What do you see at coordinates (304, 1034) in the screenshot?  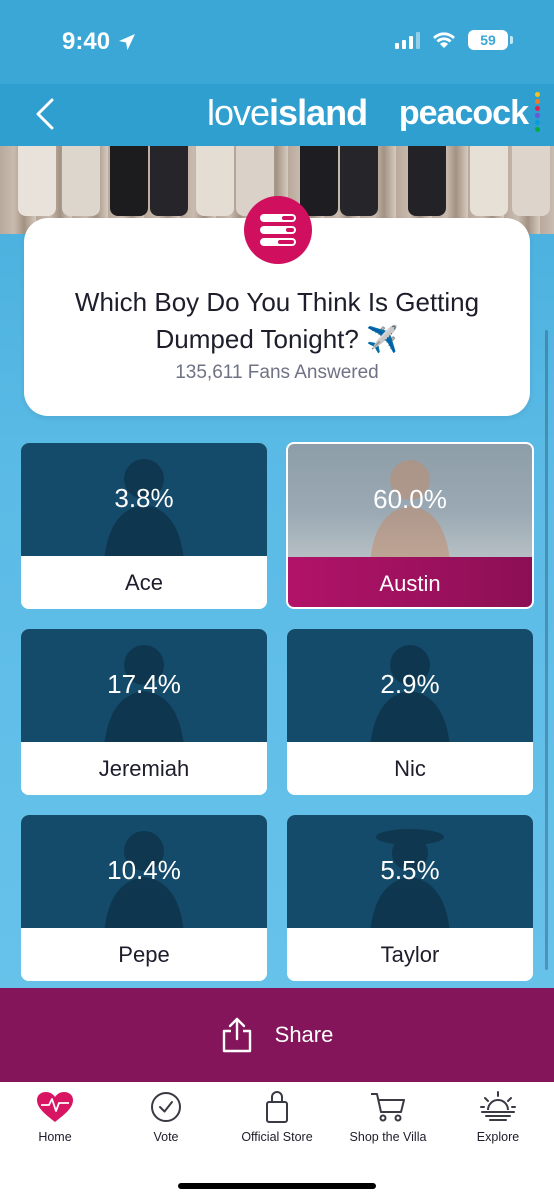 I see `share-label: Share` at bounding box center [304, 1034].